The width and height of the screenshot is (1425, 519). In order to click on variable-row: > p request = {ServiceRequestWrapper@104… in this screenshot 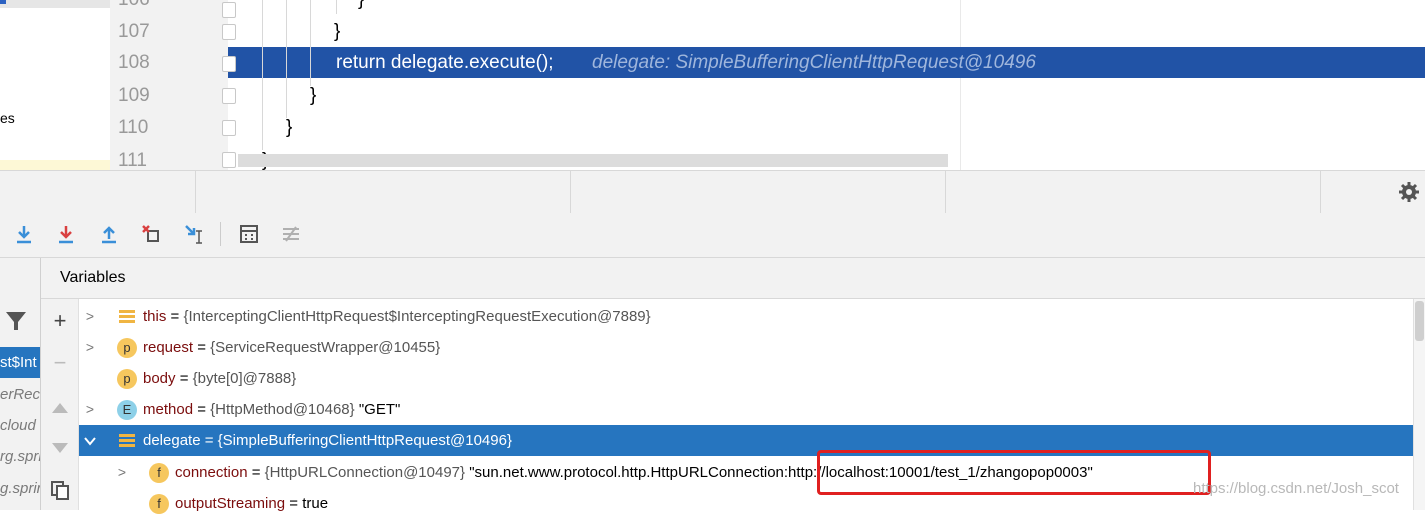, I will do `click(746, 347)`.